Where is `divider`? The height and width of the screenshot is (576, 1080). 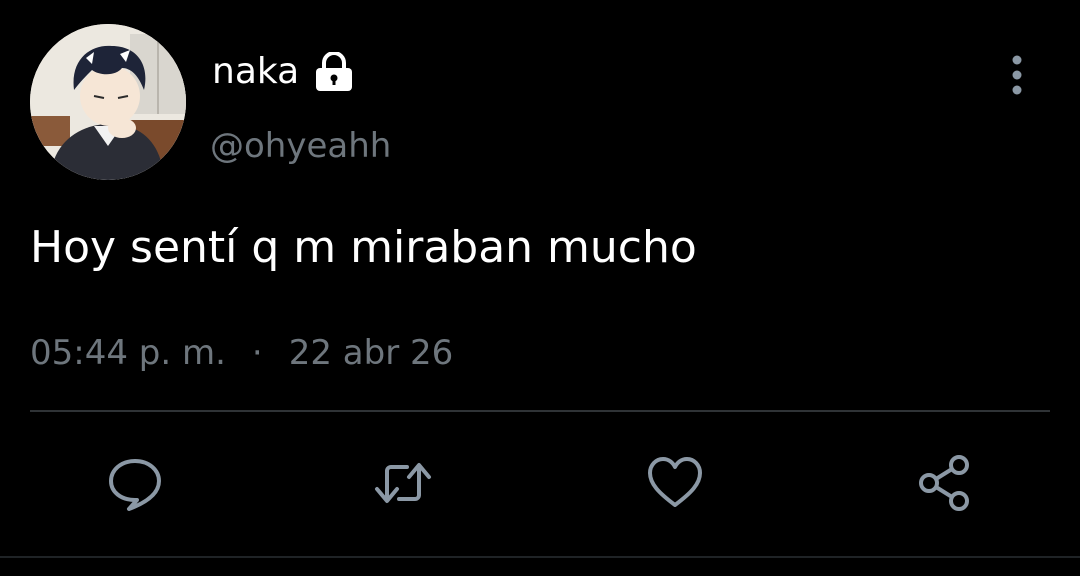 divider is located at coordinates (540, 411).